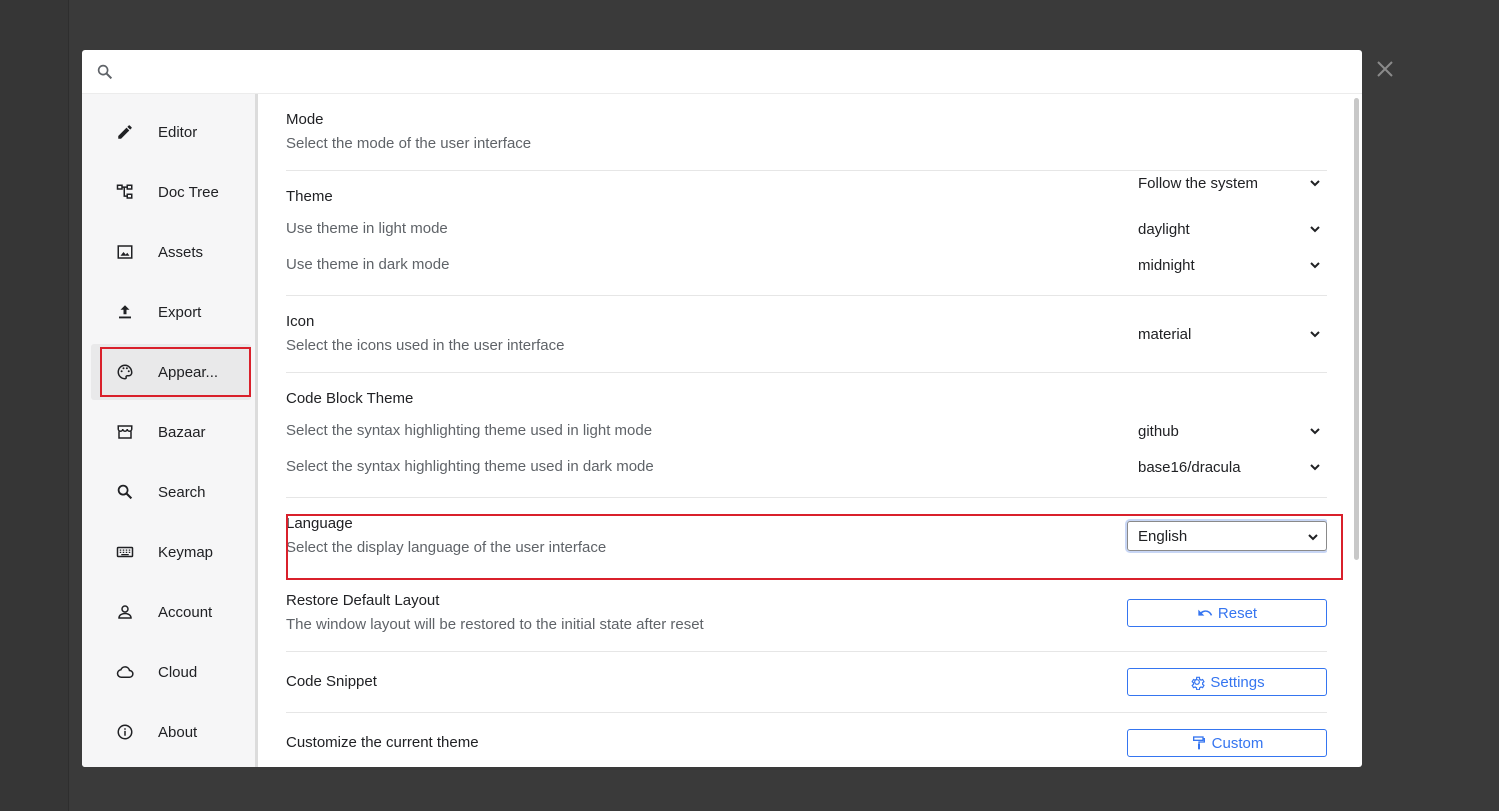 The height and width of the screenshot is (811, 1499). I want to click on info-icon, so click(125, 732).